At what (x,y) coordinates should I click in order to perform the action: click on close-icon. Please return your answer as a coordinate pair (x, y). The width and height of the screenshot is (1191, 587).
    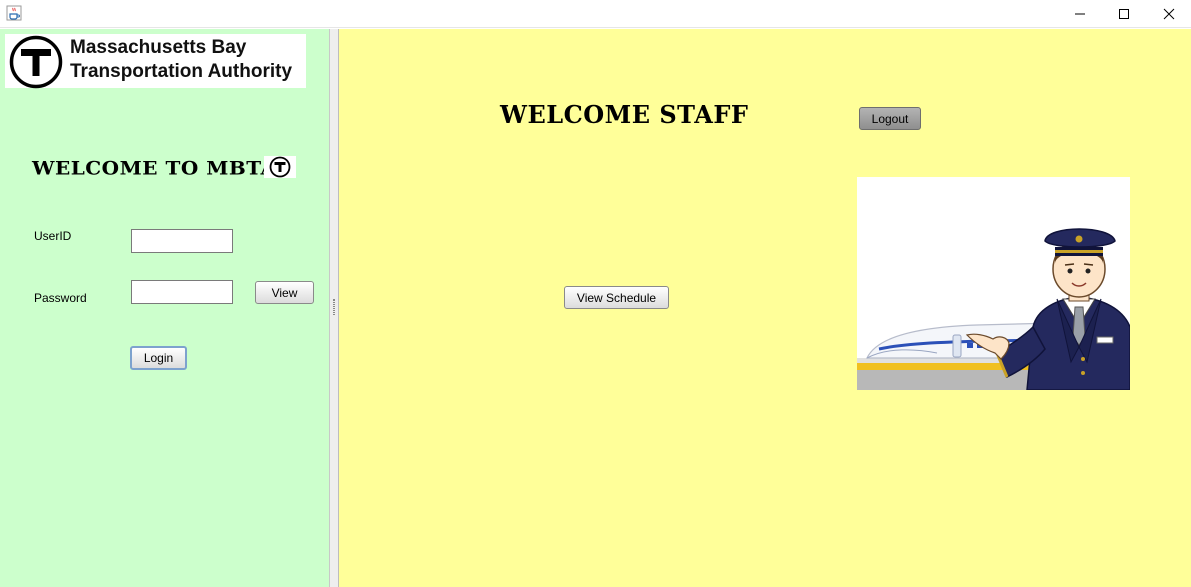
    Looking at the image, I should click on (1169, 14).